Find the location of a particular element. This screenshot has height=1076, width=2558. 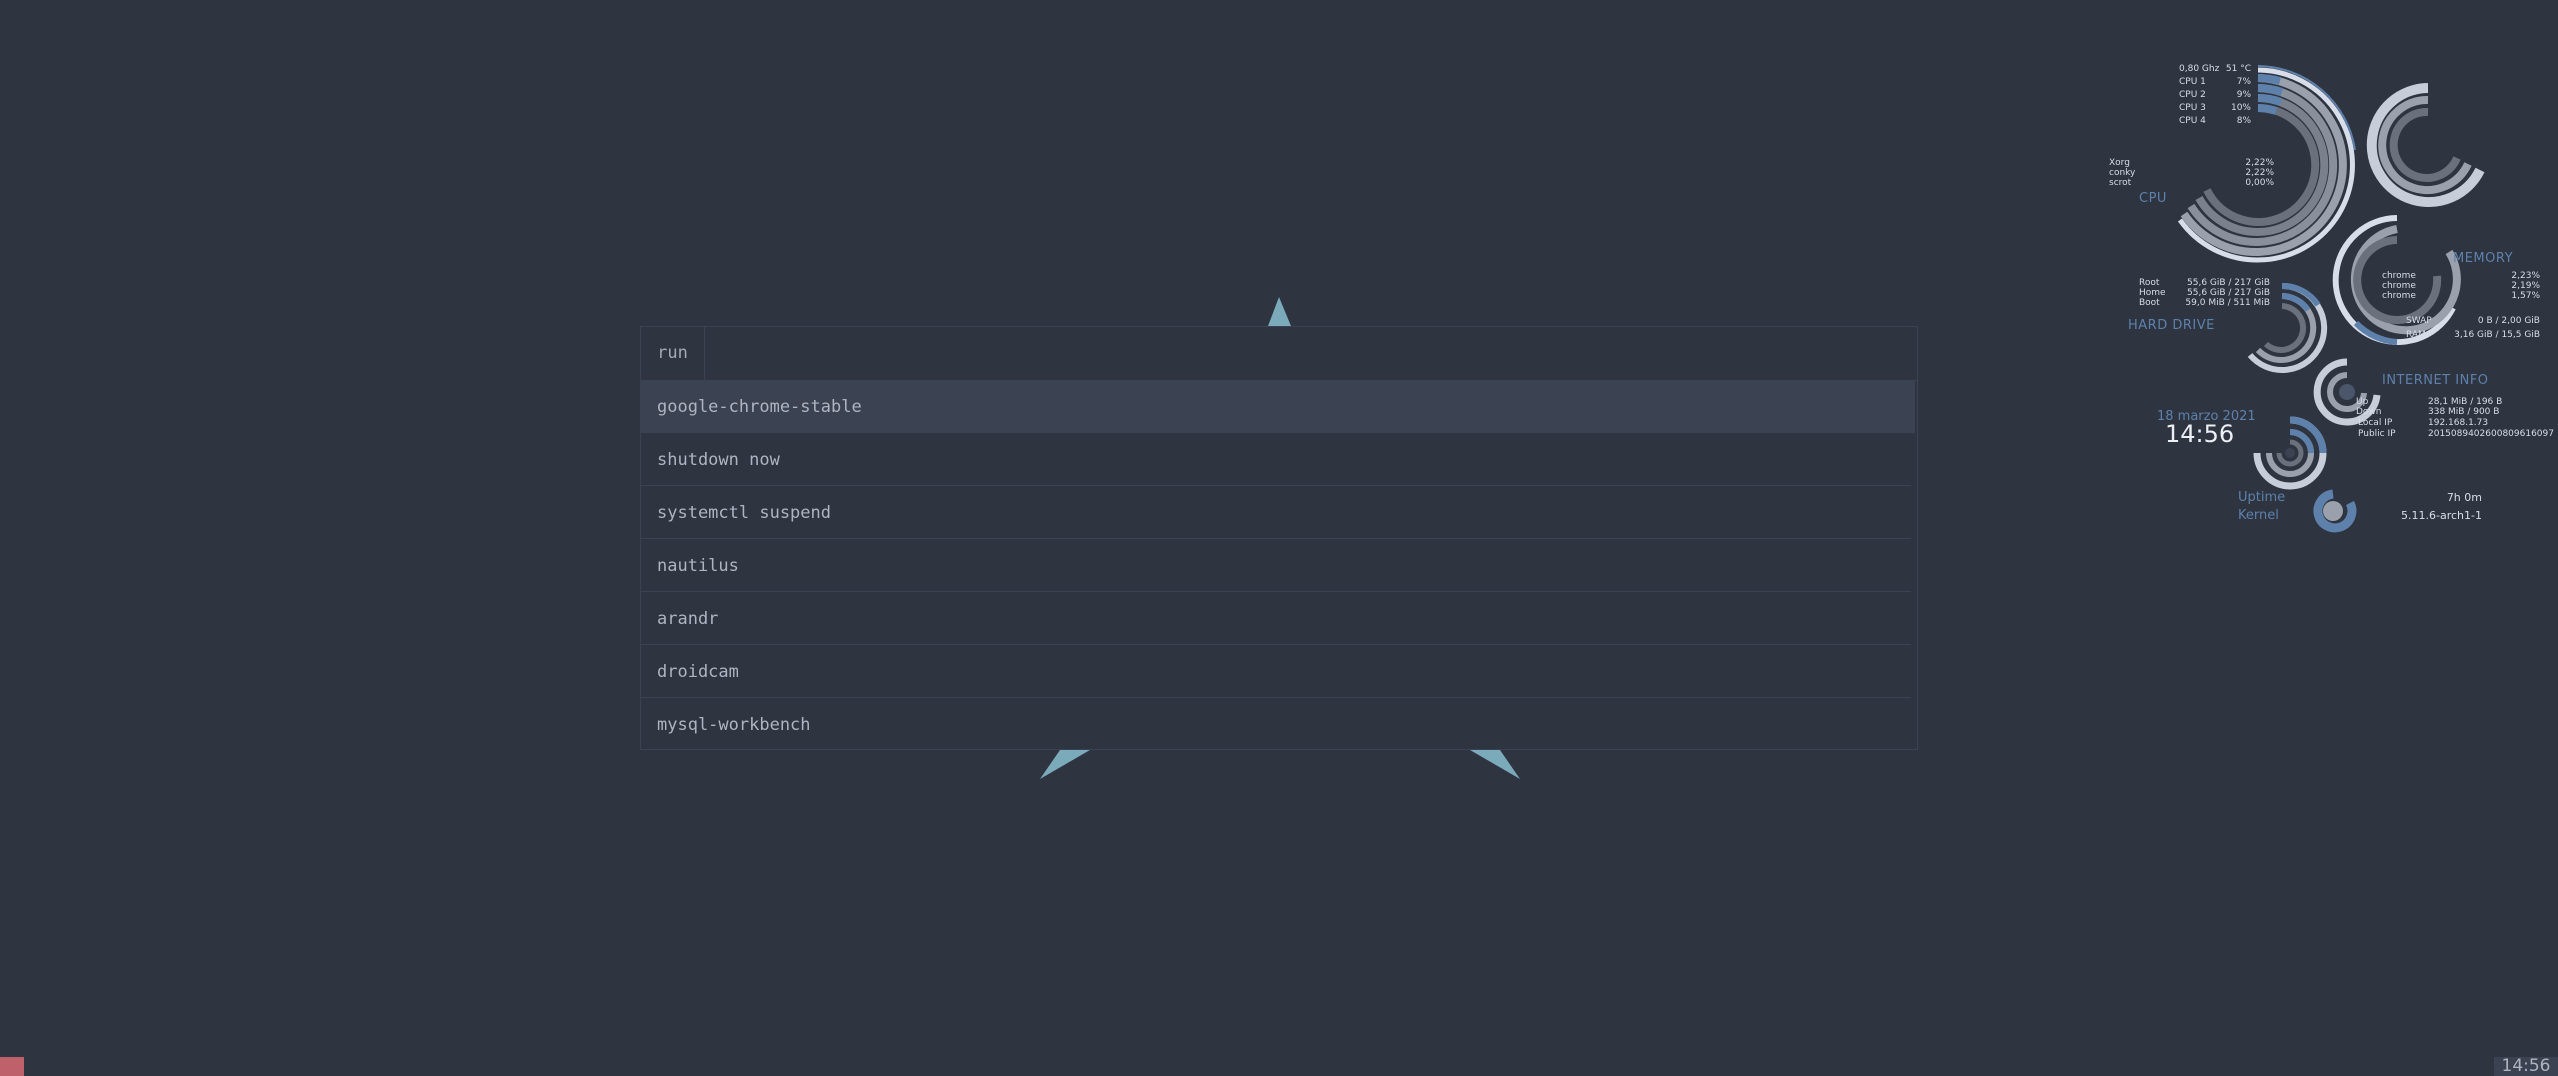

disk-root-value: 55,6 GiB / 217 GiB is located at coordinates (2228, 283).